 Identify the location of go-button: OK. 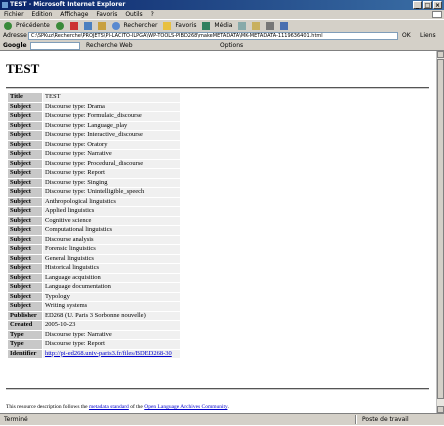
(406, 36).